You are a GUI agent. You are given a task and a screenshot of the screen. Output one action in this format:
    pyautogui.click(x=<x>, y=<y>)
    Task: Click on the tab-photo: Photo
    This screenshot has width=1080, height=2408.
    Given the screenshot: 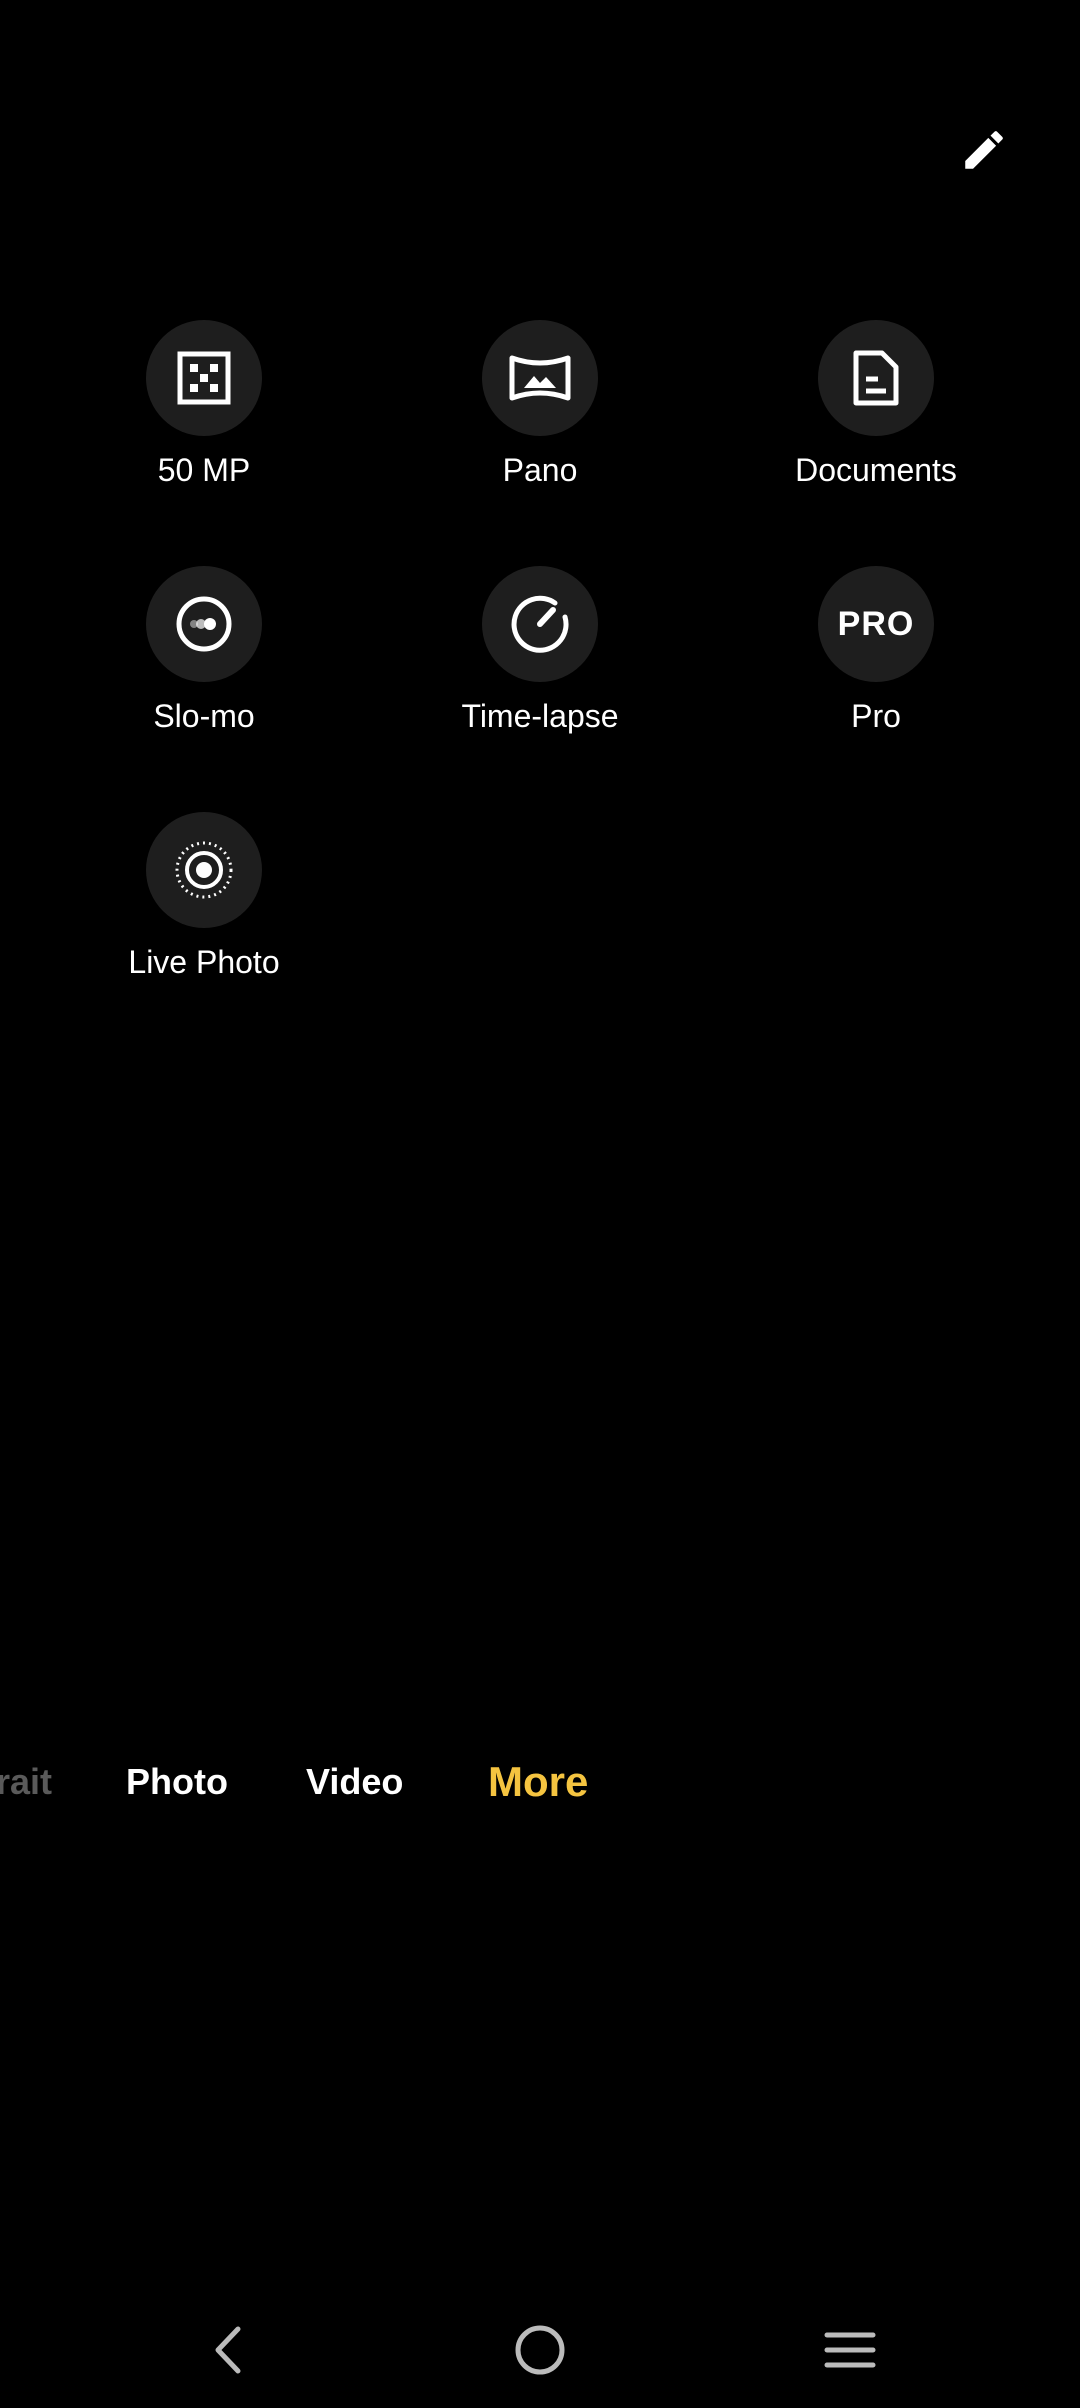 What is the action you would take?
    pyautogui.click(x=177, y=1782)
    